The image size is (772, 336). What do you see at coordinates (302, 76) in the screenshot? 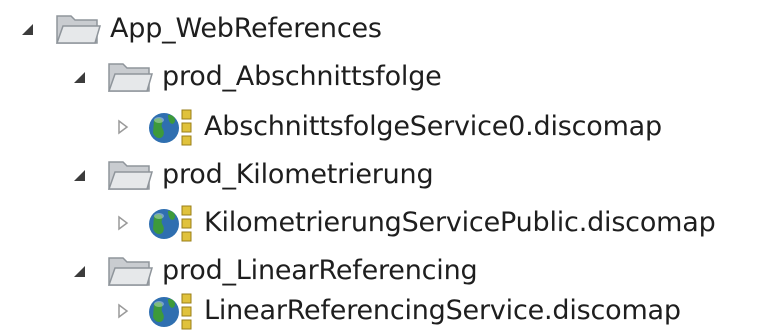
I see `tree-node-label: prod_Abschnittsfolge` at bounding box center [302, 76].